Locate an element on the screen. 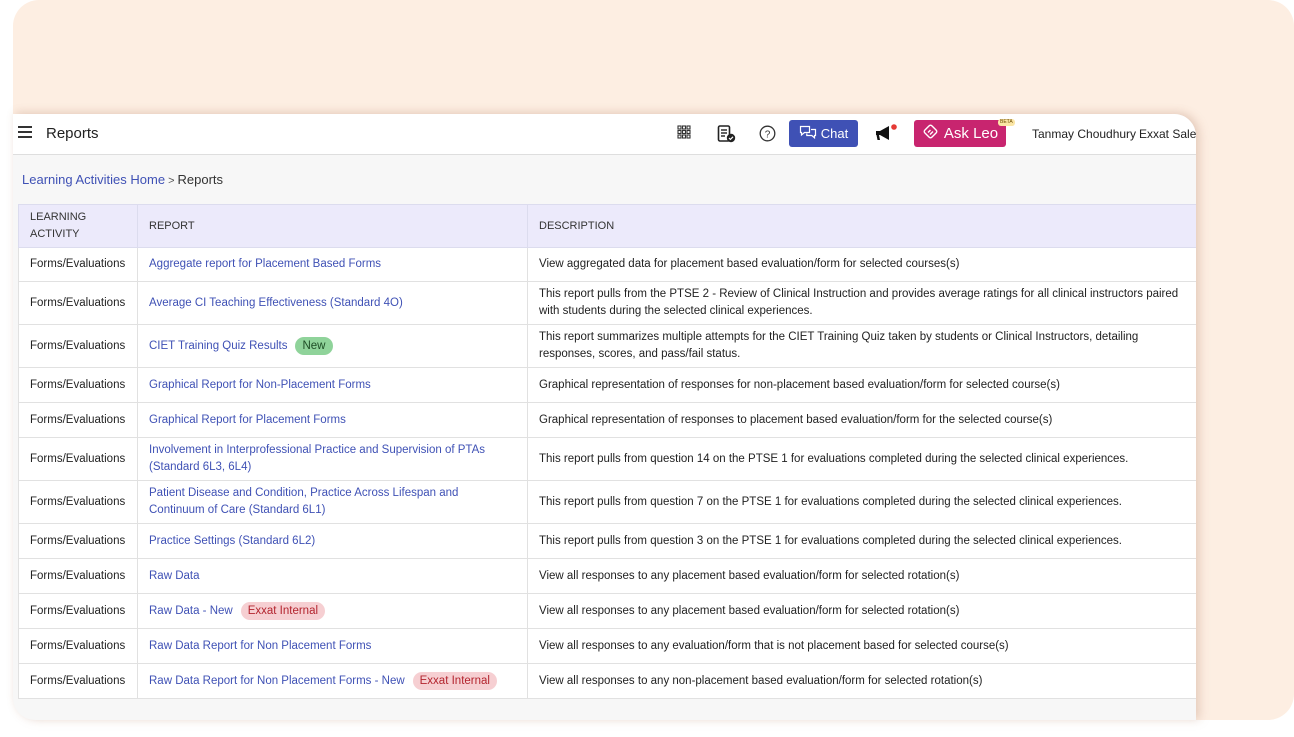  org-name: Exxat Sales is located at coordinates (1167, 134).